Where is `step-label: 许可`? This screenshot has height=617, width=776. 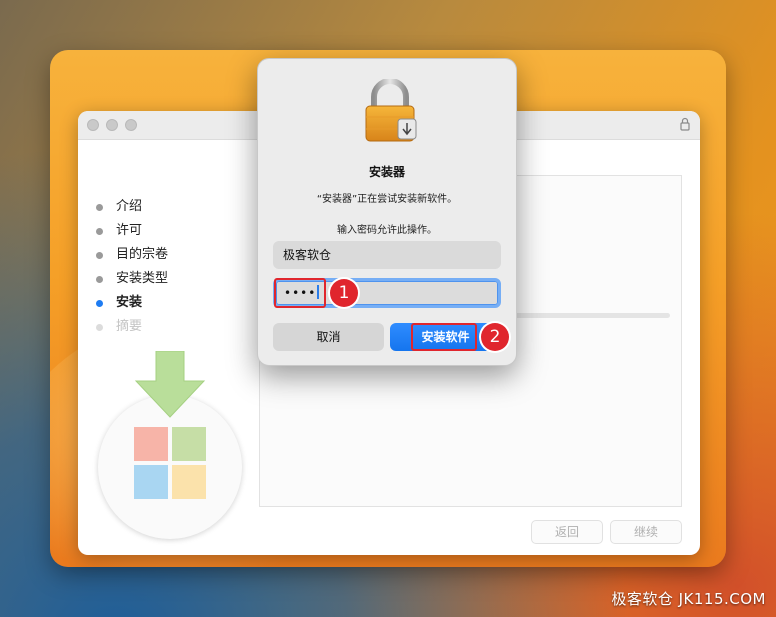 step-label: 许可 is located at coordinates (129, 230).